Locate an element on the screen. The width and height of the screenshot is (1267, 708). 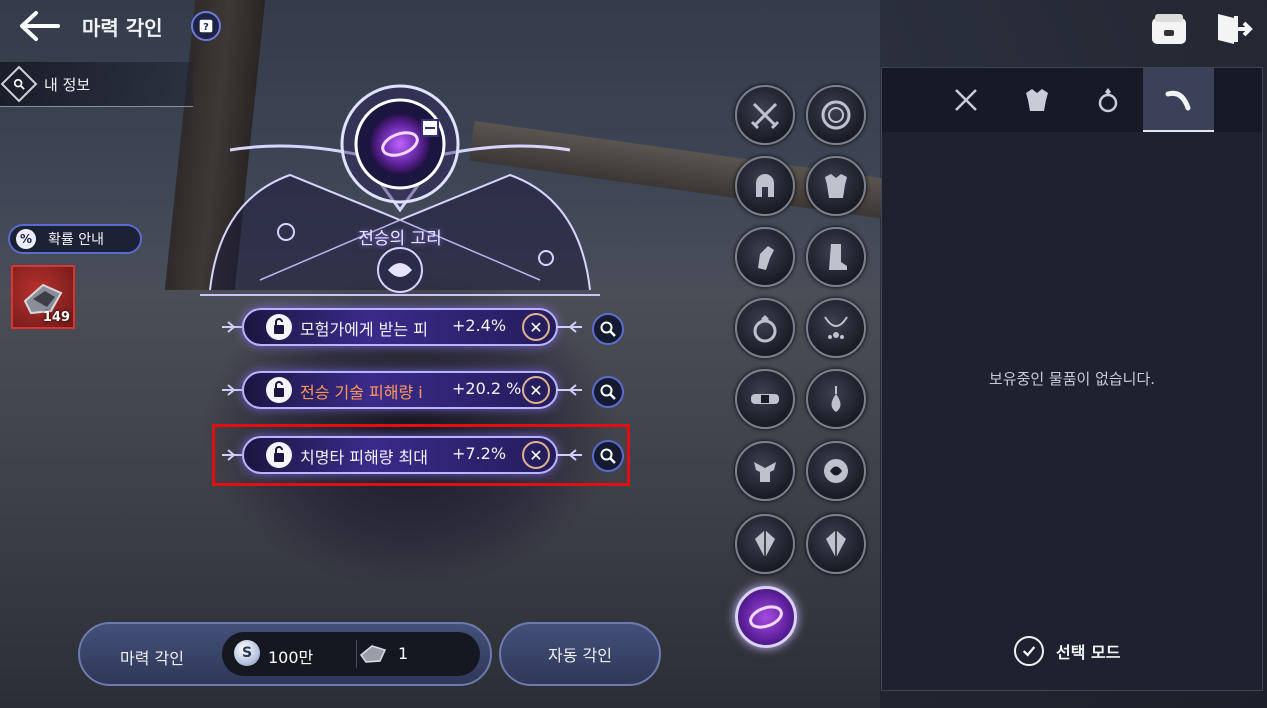
divider is located at coordinates (356, 654).